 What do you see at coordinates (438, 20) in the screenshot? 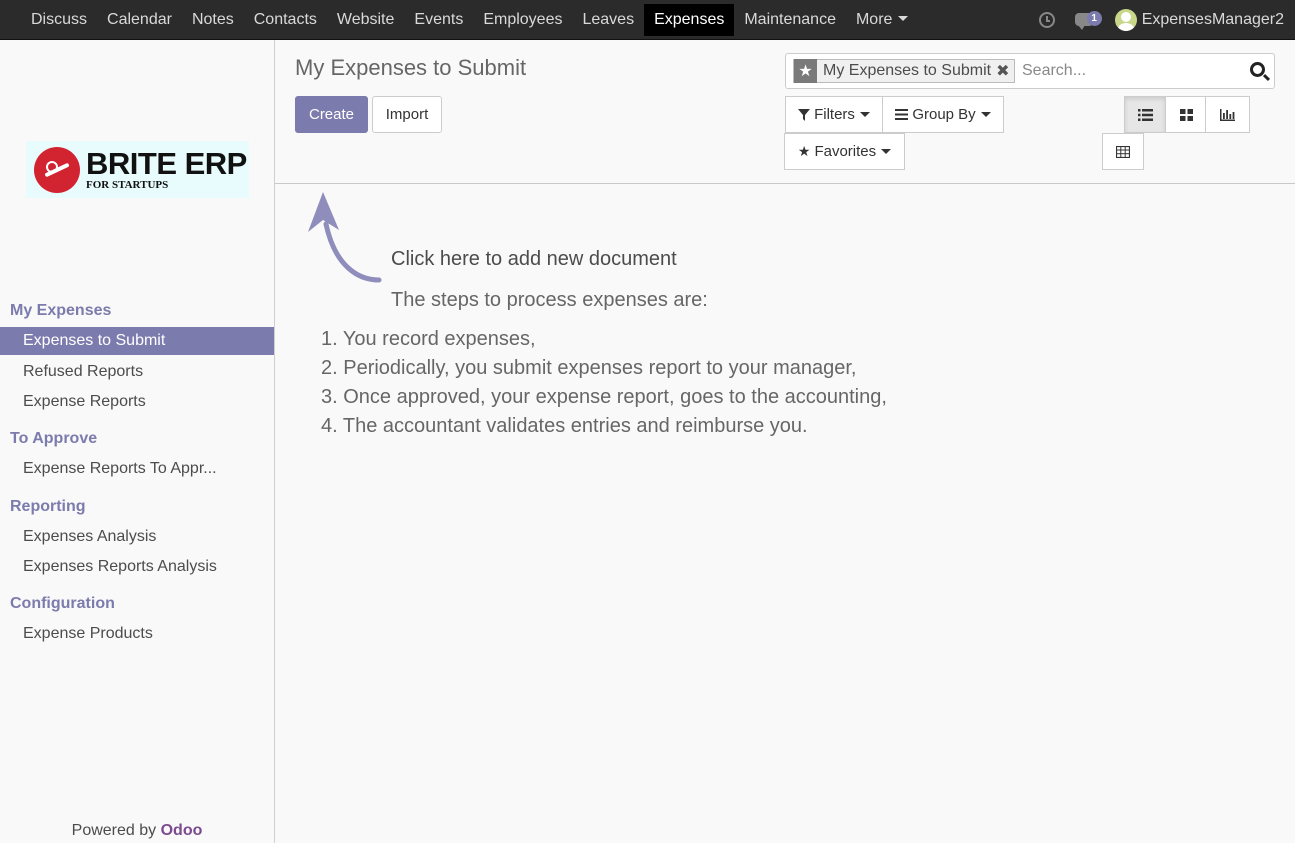
I see `menu-events: Events` at bounding box center [438, 20].